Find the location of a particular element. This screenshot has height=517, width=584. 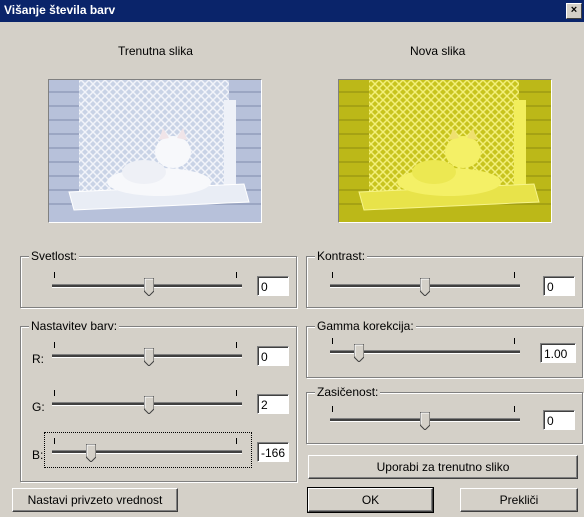

color-adjust-label: Nastavitev barv: is located at coordinates (74, 326).